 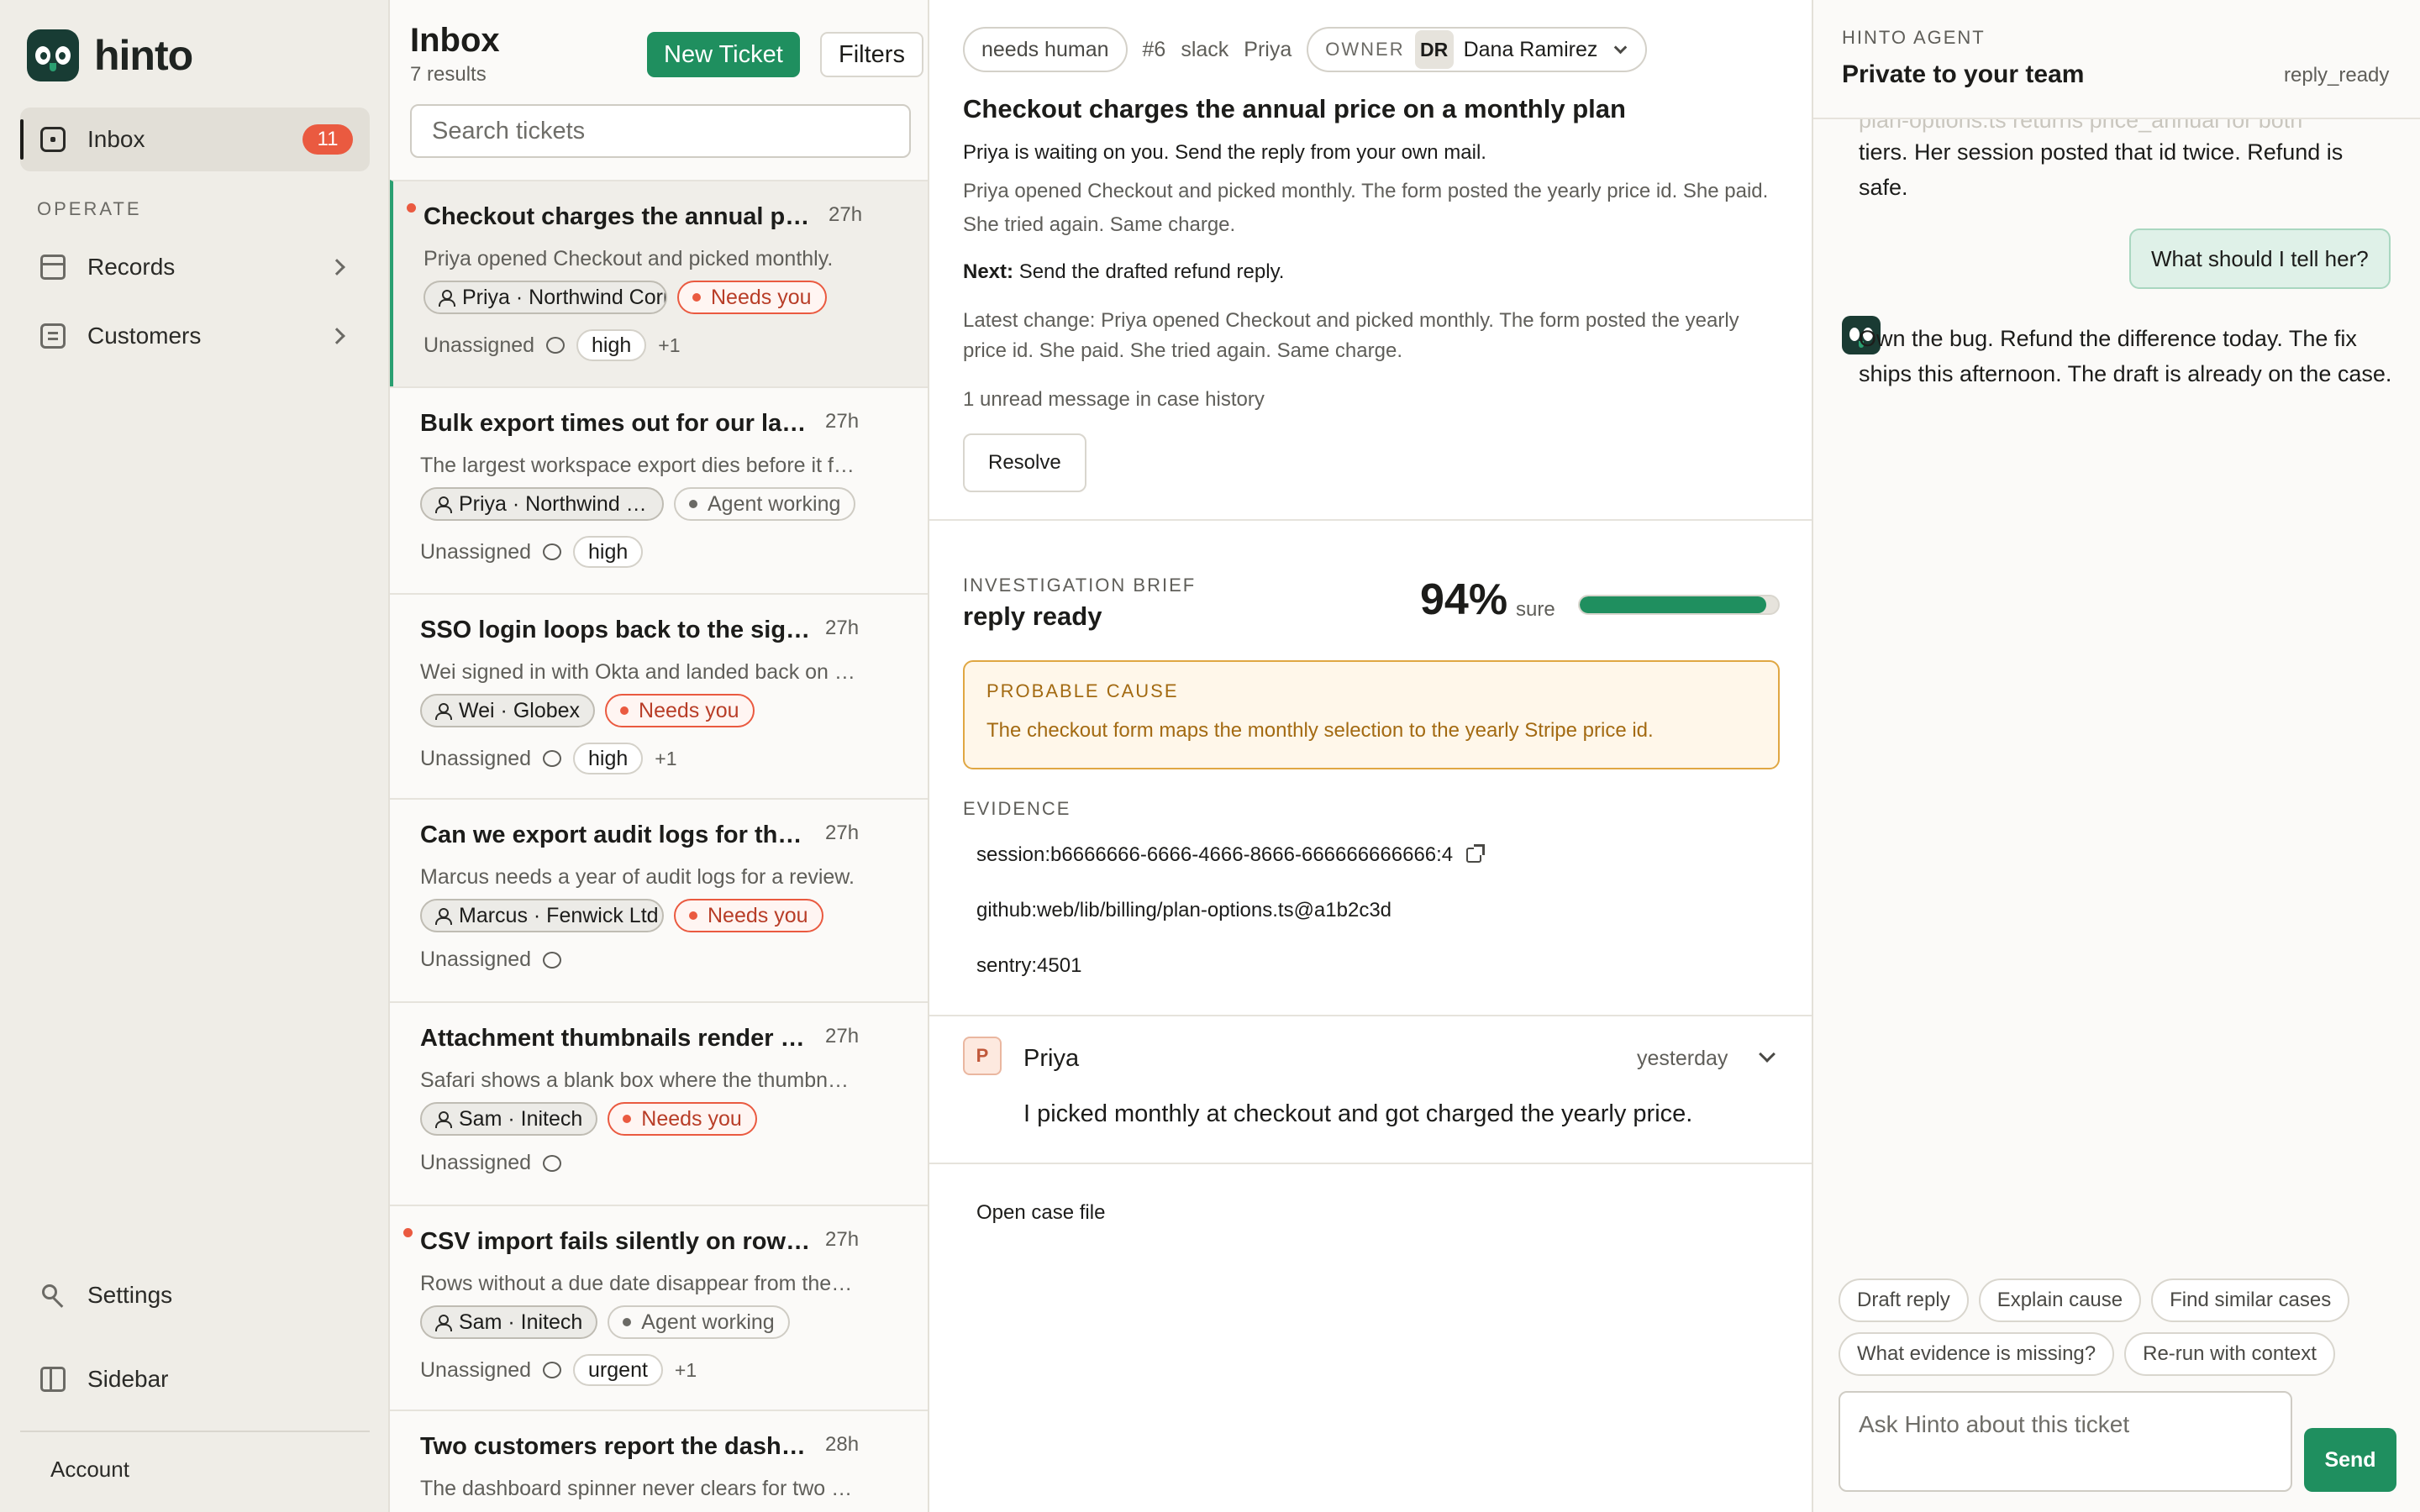 What do you see at coordinates (1464, 599) in the screenshot?
I see `confidence-value: 94%` at bounding box center [1464, 599].